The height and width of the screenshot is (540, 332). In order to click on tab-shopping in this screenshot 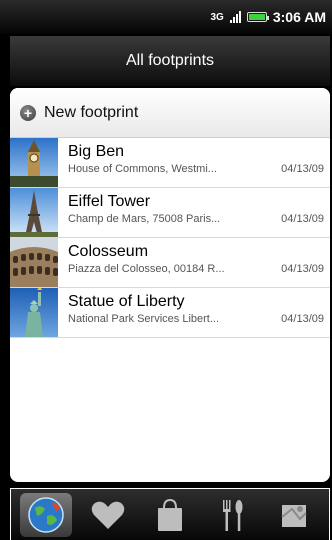, I will do `click(170, 515)`.